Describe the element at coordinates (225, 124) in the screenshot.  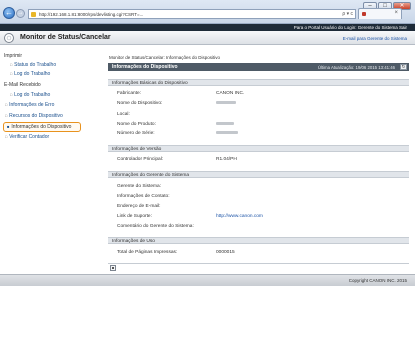
I see `field-value-product-name` at that location.